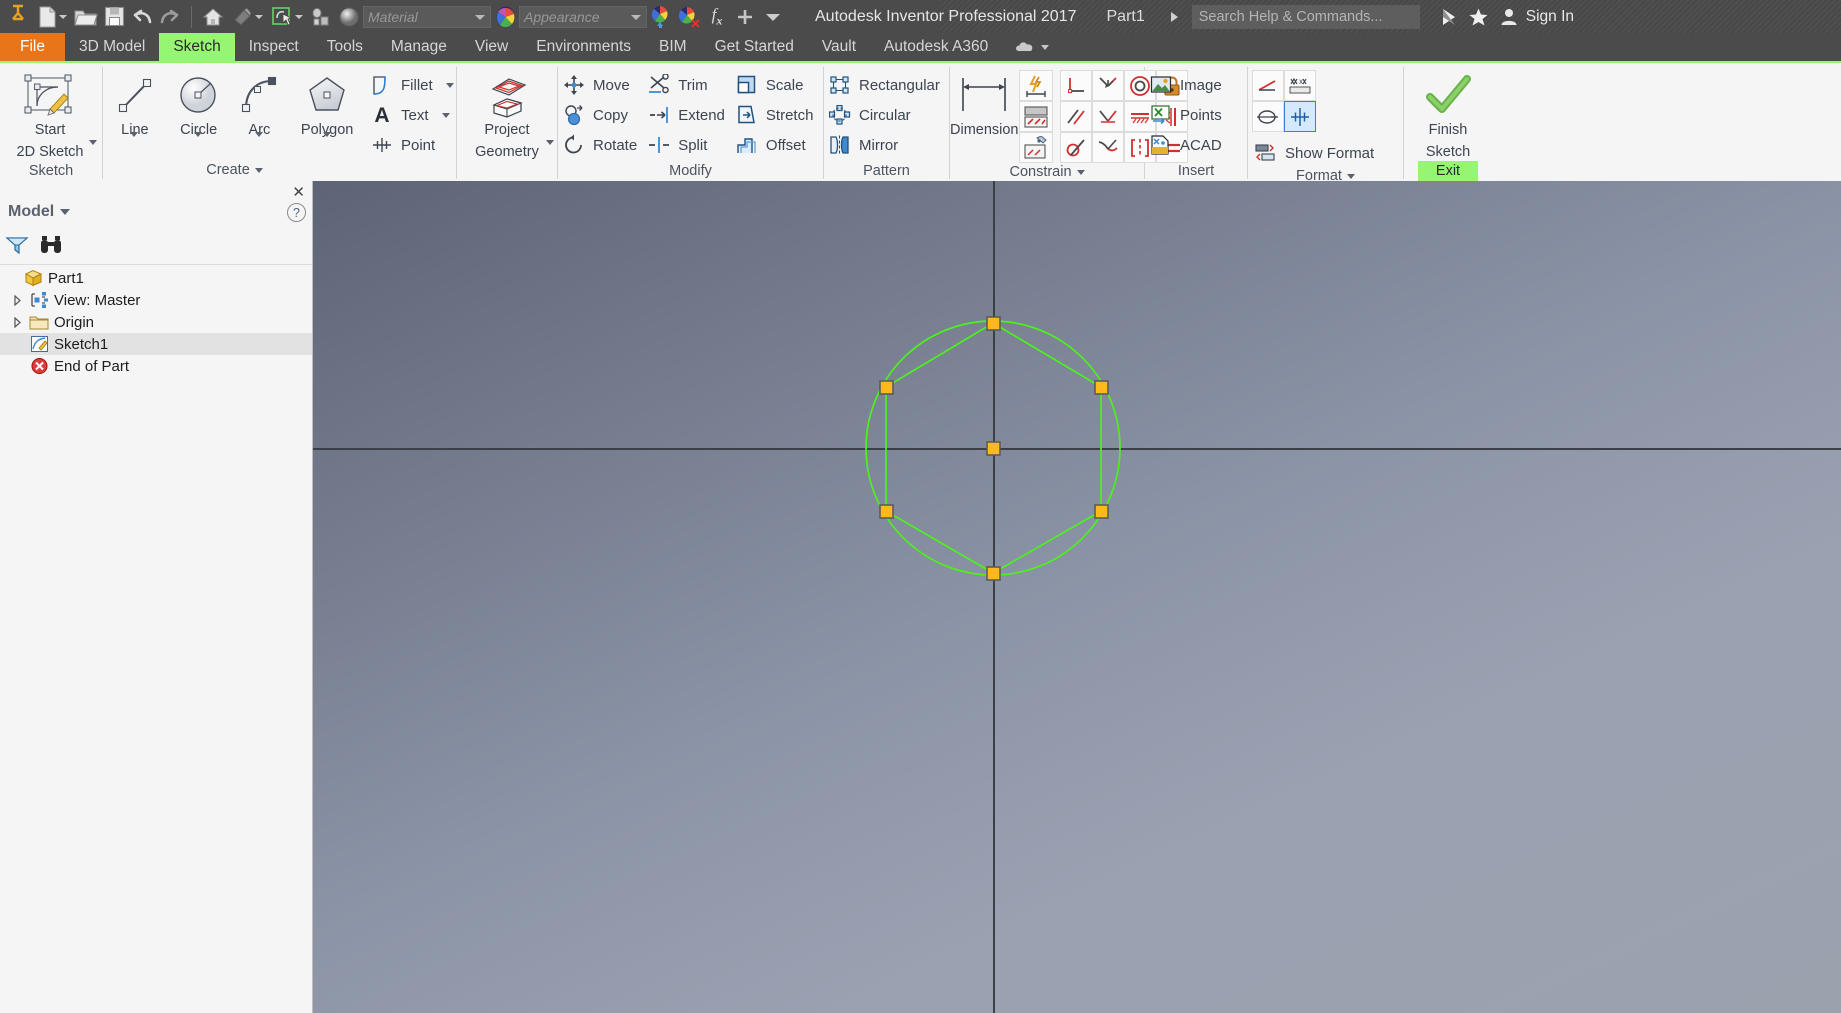 This screenshot has width=1841, height=1013. I want to click on tree-item-view-master: View: Master, so click(156, 300).